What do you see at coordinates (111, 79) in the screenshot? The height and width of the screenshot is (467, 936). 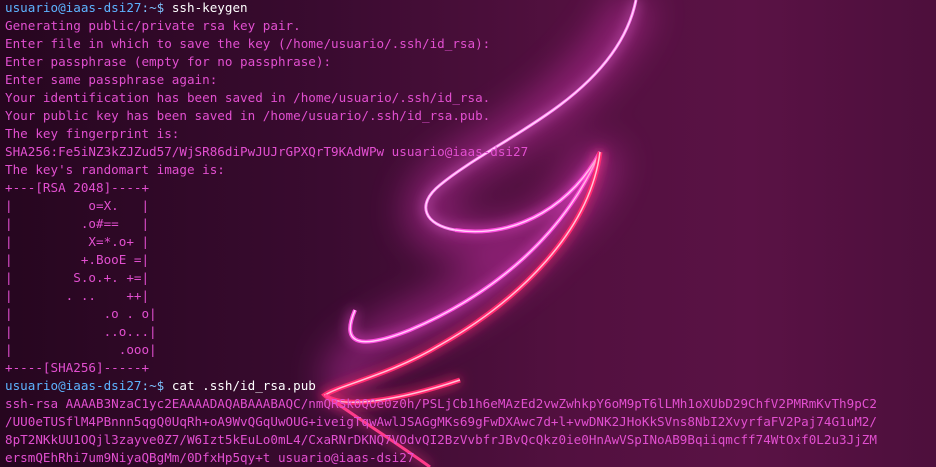 I see `output-line: Enter same passphrase again:` at bounding box center [111, 79].